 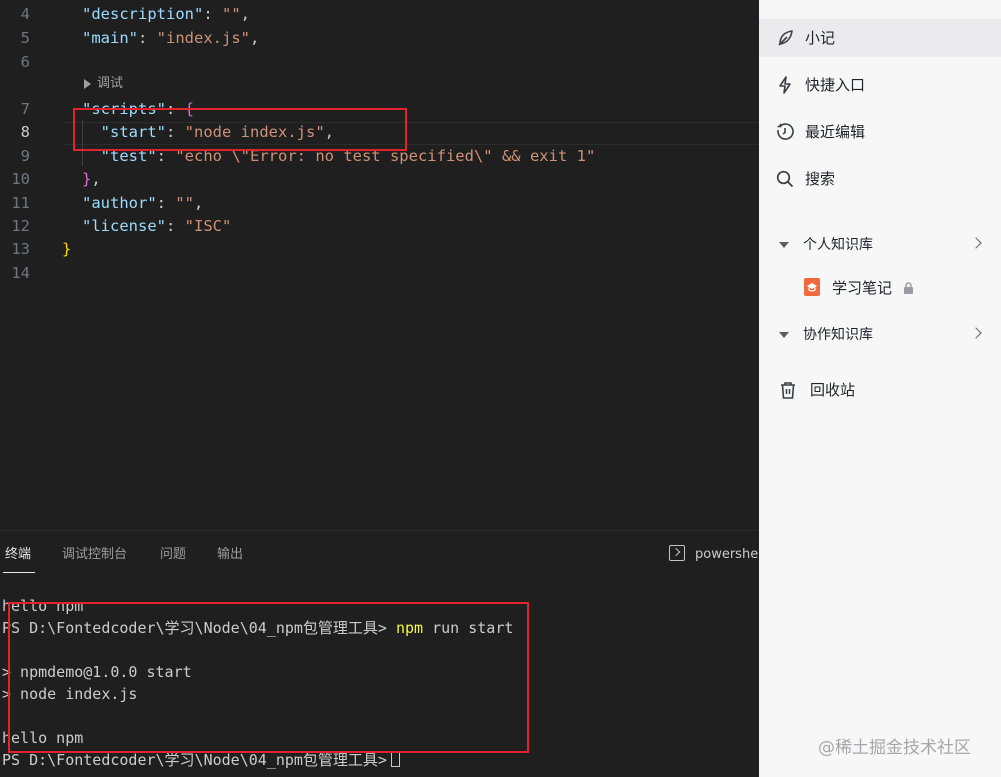 What do you see at coordinates (379, 14) in the screenshot?
I see `code-line: 4 "description": "",` at bounding box center [379, 14].